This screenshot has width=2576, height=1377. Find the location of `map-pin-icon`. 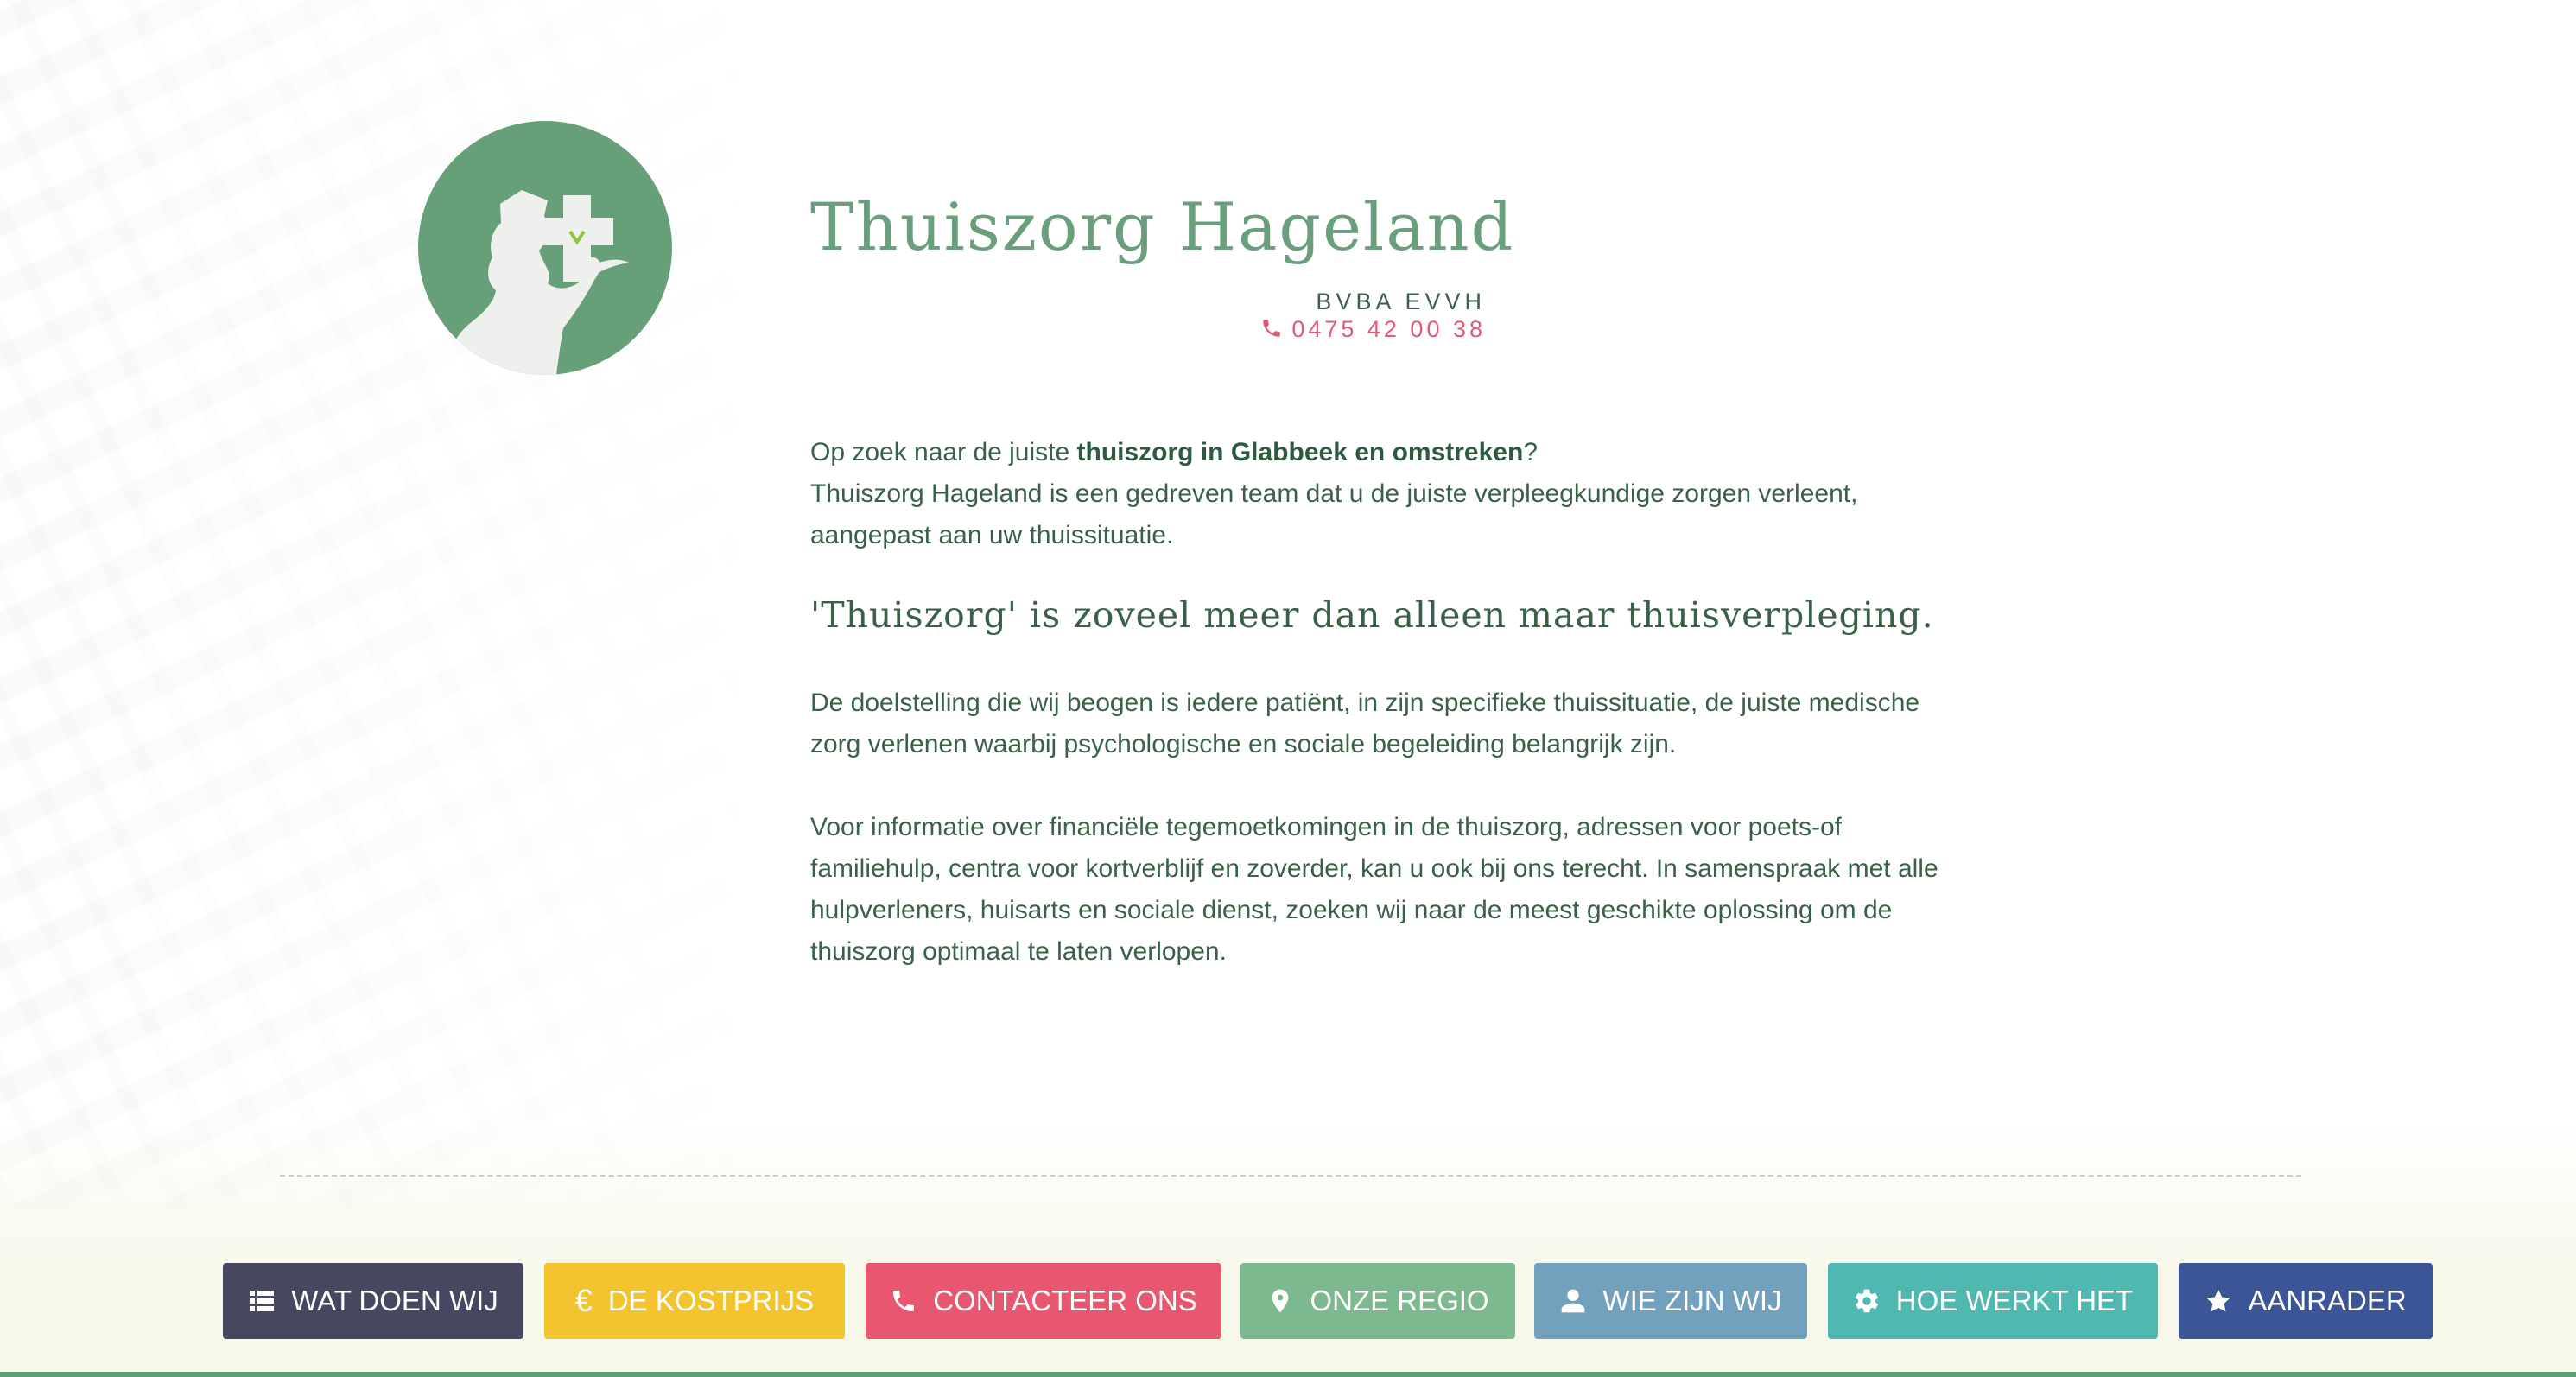

map-pin-icon is located at coordinates (1280, 1301).